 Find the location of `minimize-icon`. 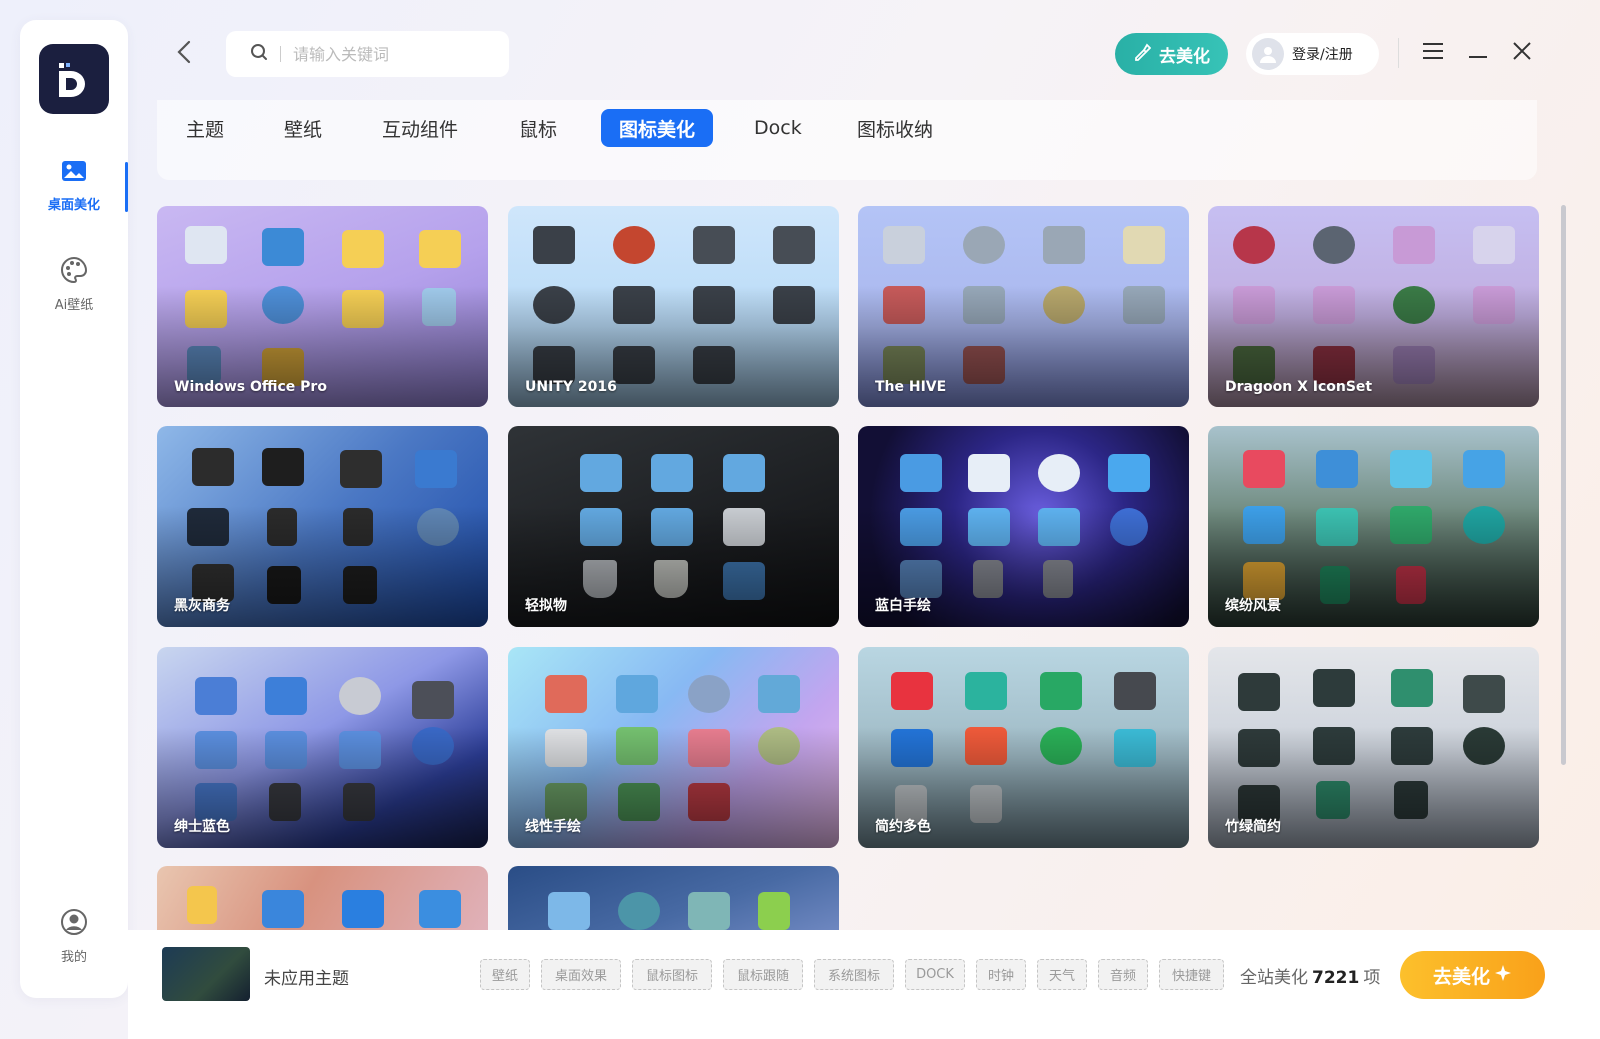

minimize-icon is located at coordinates (1478, 53).